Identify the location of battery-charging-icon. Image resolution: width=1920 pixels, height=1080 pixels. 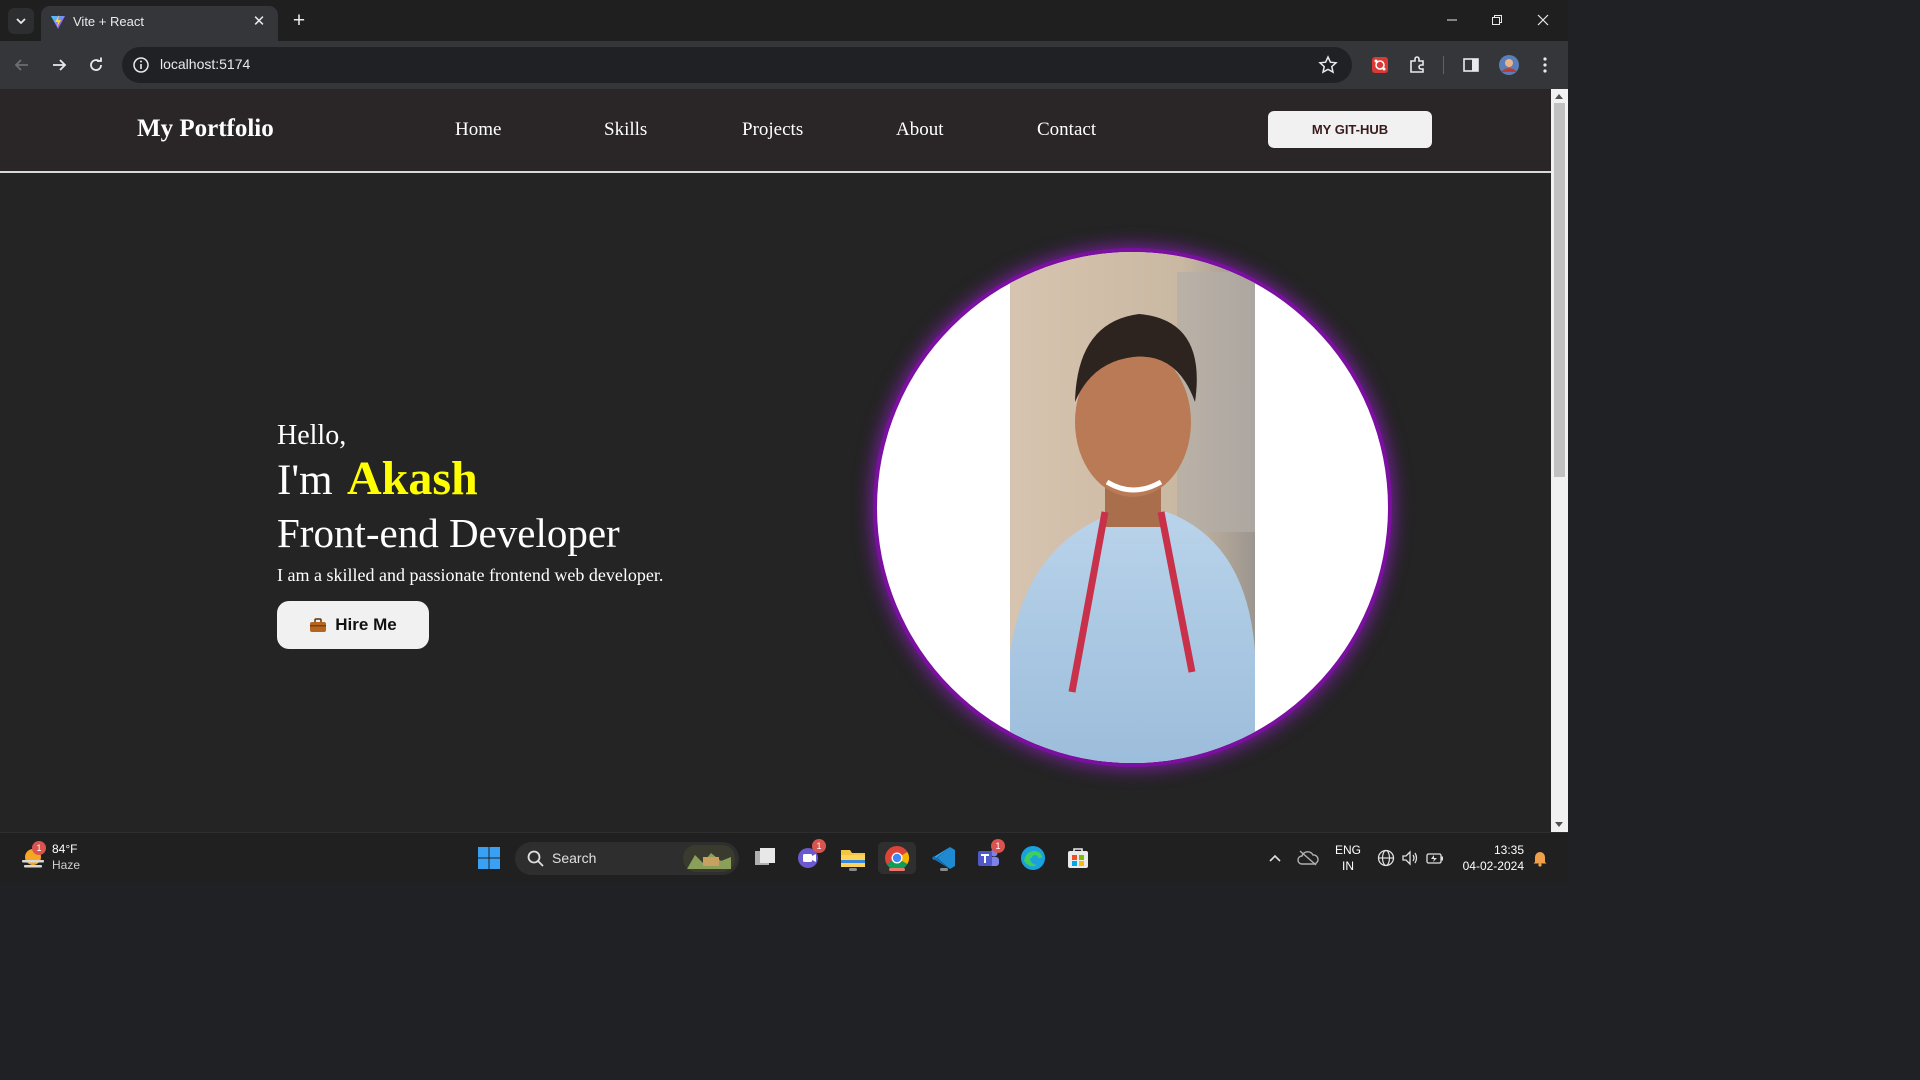
(1434, 858).